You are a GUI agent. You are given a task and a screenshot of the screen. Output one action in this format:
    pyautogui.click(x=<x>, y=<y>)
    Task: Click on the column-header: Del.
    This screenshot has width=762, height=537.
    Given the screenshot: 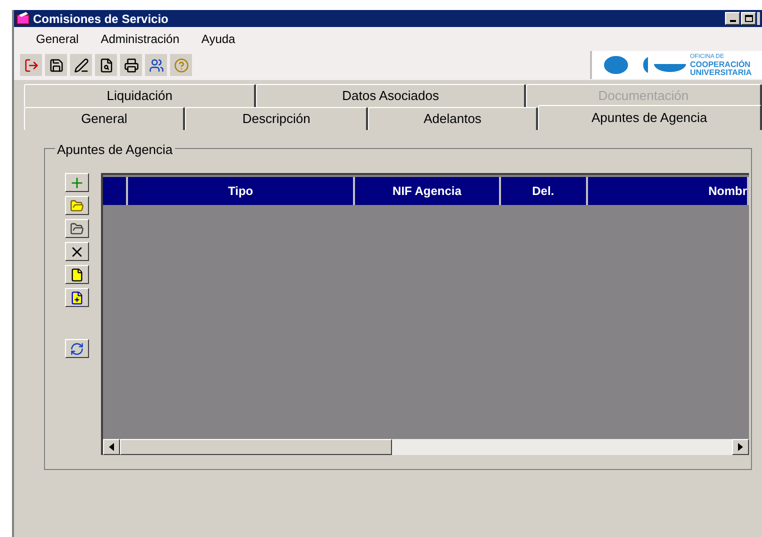 What is the action you would take?
    pyautogui.click(x=544, y=191)
    